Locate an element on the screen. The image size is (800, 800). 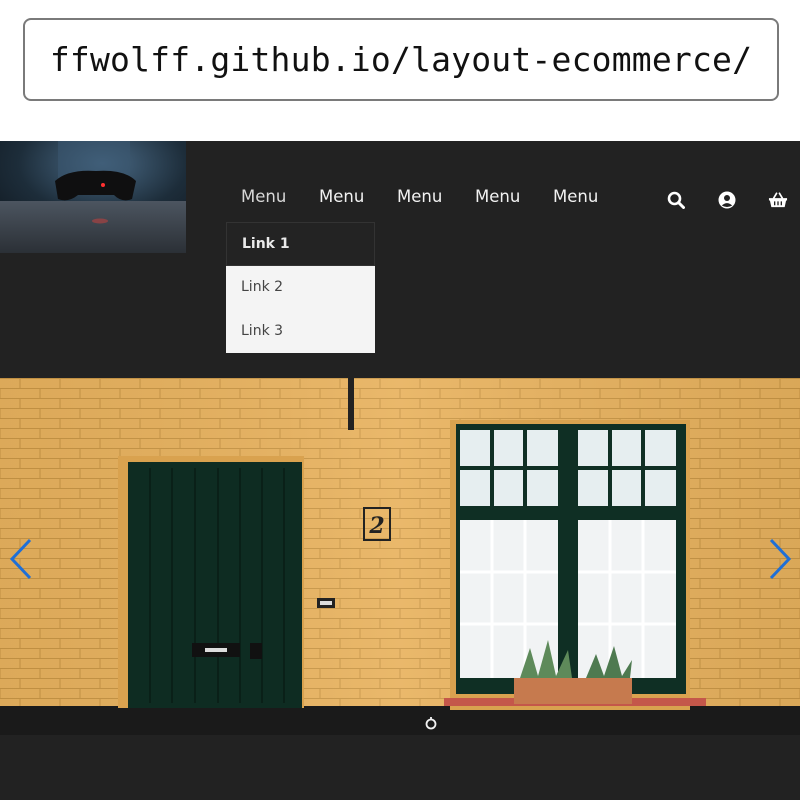
nav-dropdown: Link 1 Link 2 Link 3 is located at coordinates (300, 287).